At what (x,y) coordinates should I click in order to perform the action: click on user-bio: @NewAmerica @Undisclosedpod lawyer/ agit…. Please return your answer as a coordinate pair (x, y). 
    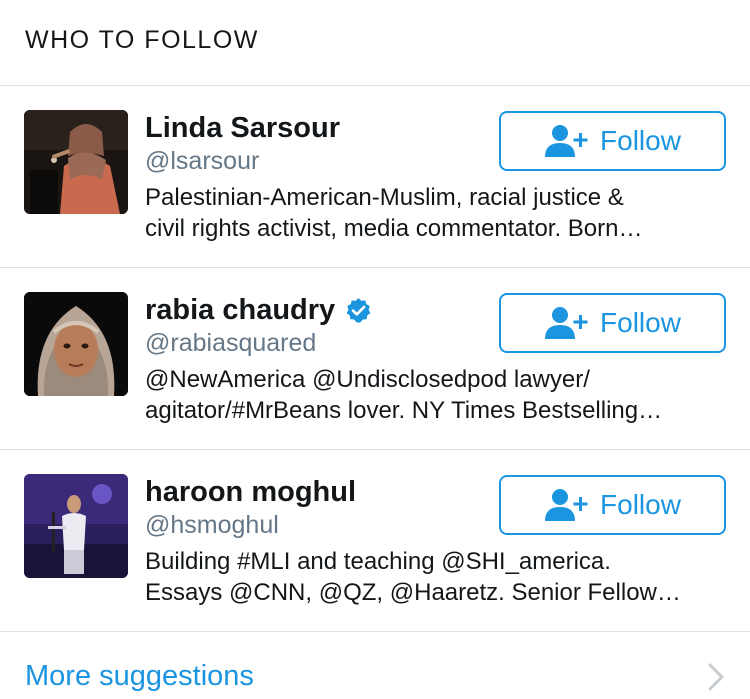
    Looking at the image, I should click on (437, 395).